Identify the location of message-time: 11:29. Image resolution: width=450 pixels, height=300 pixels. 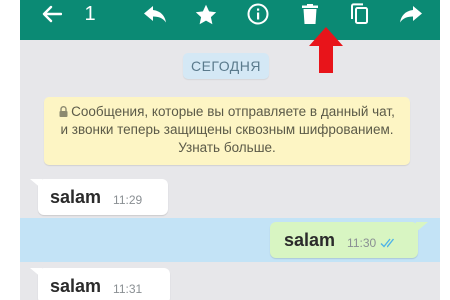
(128, 200).